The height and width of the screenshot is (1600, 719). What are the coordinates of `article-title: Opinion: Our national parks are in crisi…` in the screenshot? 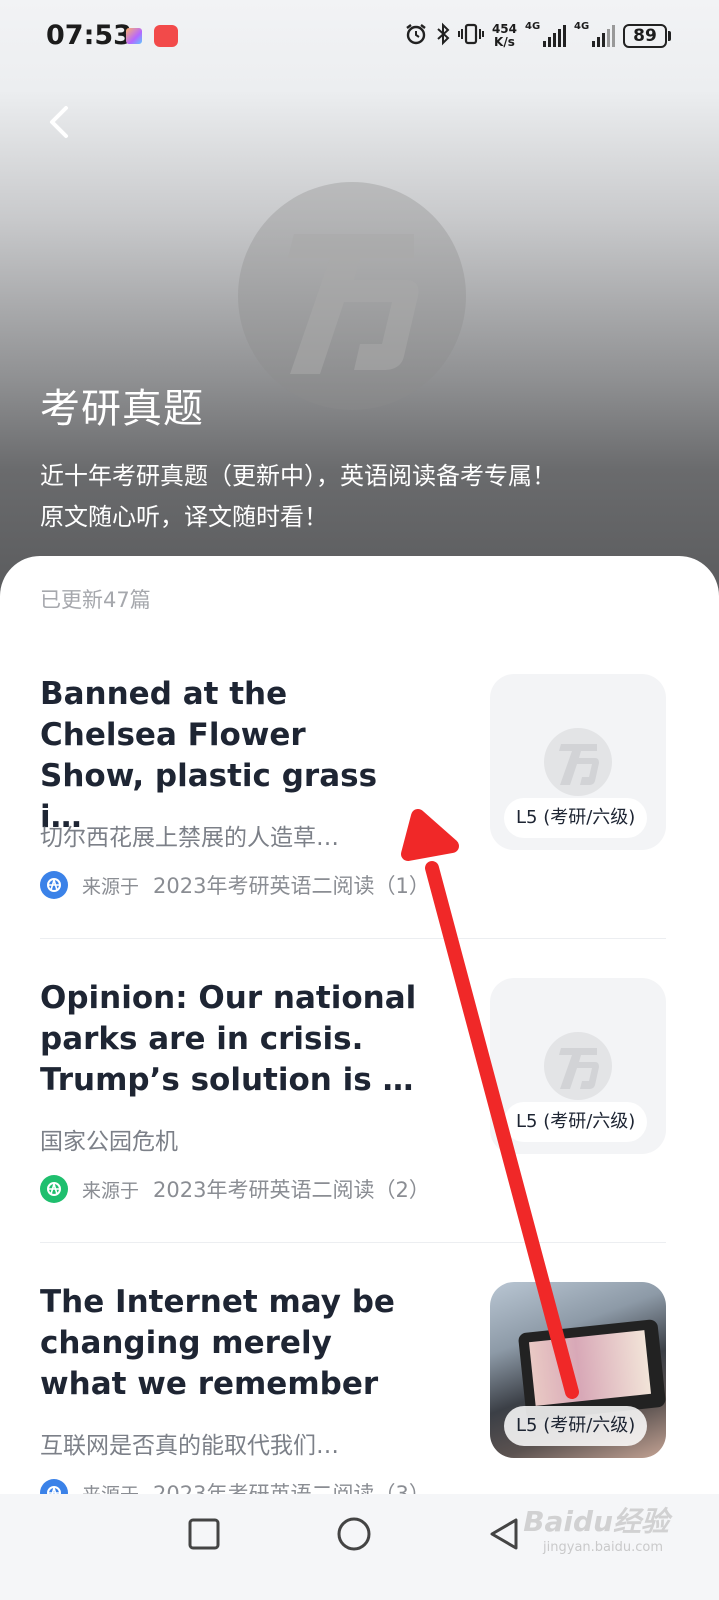 It's located at (228, 1039).